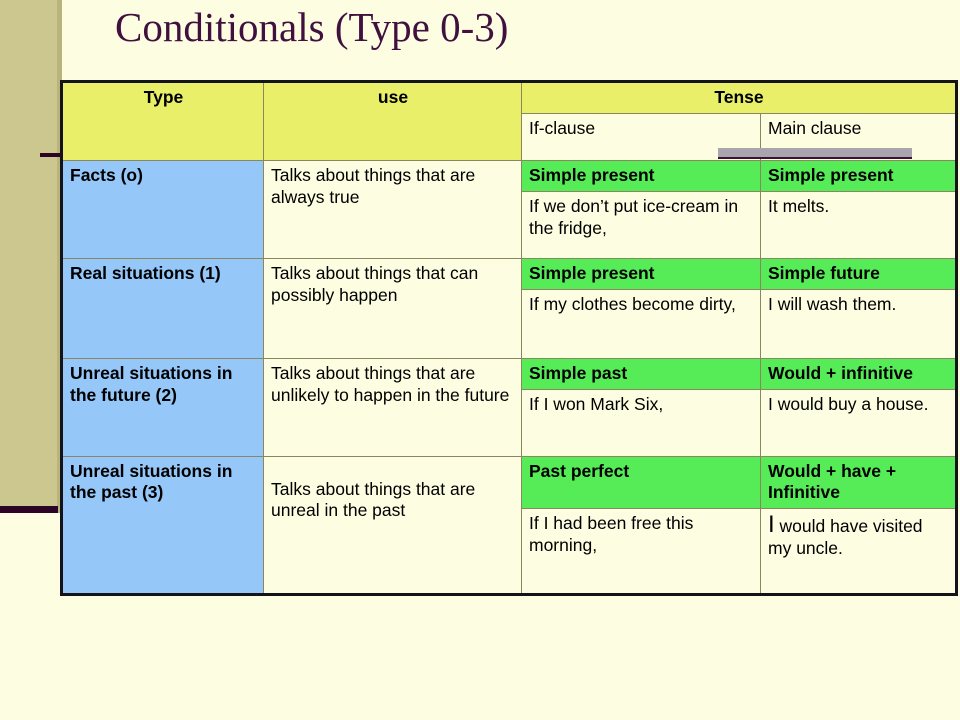 Image resolution: width=960 pixels, height=720 pixels. Describe the element at coordinates (162, 308) in the screenshot. I see `row-type-label: Real situations (1)` at that location.